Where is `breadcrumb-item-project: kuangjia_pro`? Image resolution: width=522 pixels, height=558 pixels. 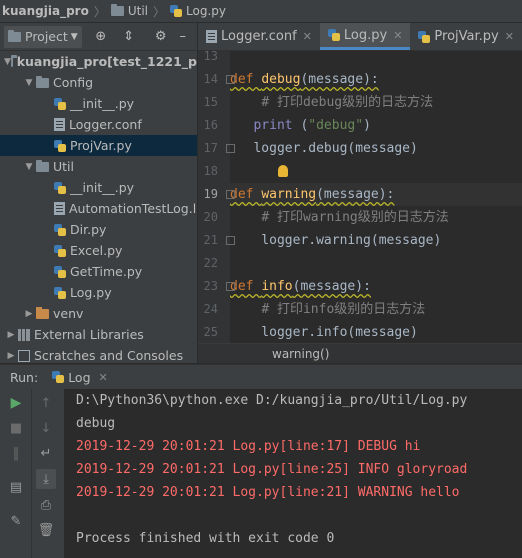 breadcrumb-item-project: kuangjia_pro is located at coordinates (45, 11).